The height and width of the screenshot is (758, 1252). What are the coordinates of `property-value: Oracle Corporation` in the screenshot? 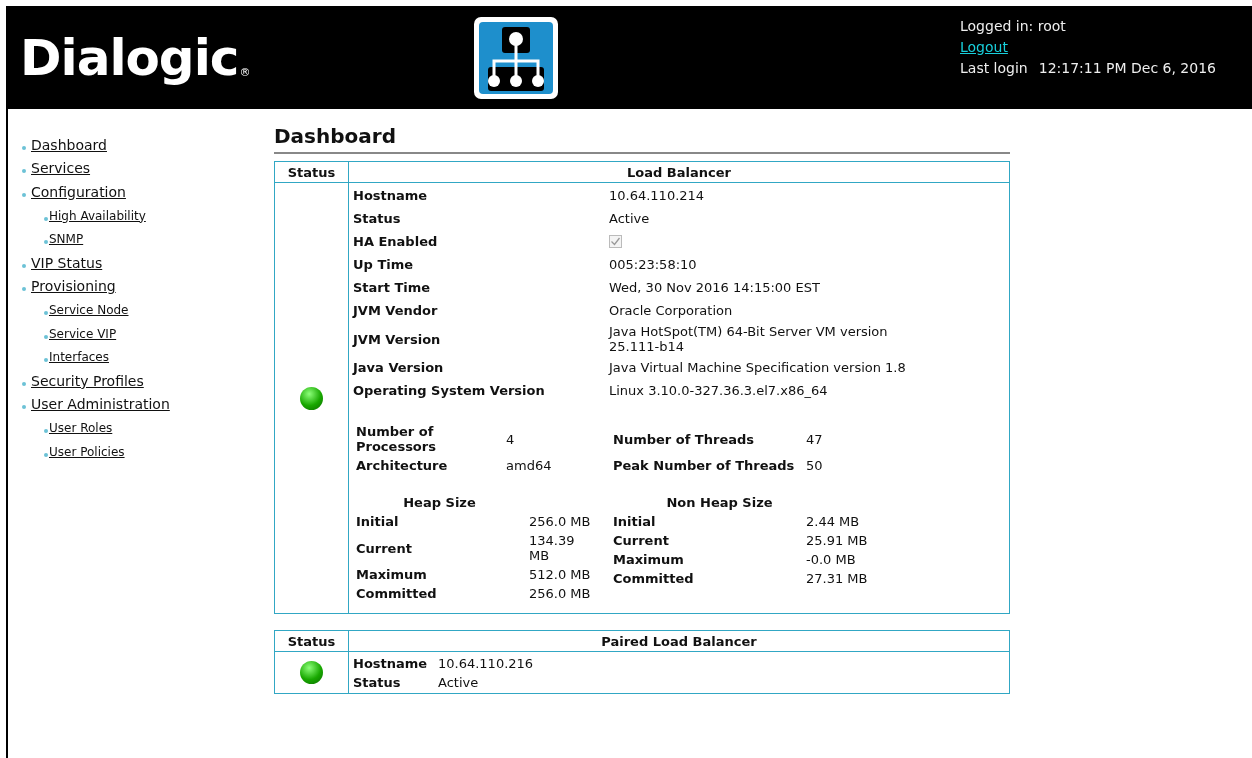 It's located at (671, 311).